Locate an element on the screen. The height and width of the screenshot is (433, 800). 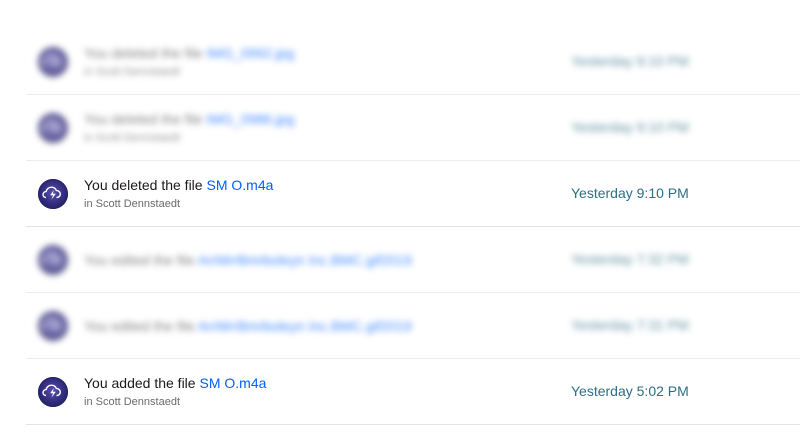
activity-description: You deleted the file SM O.m4a is located at coordinates (178, 185).